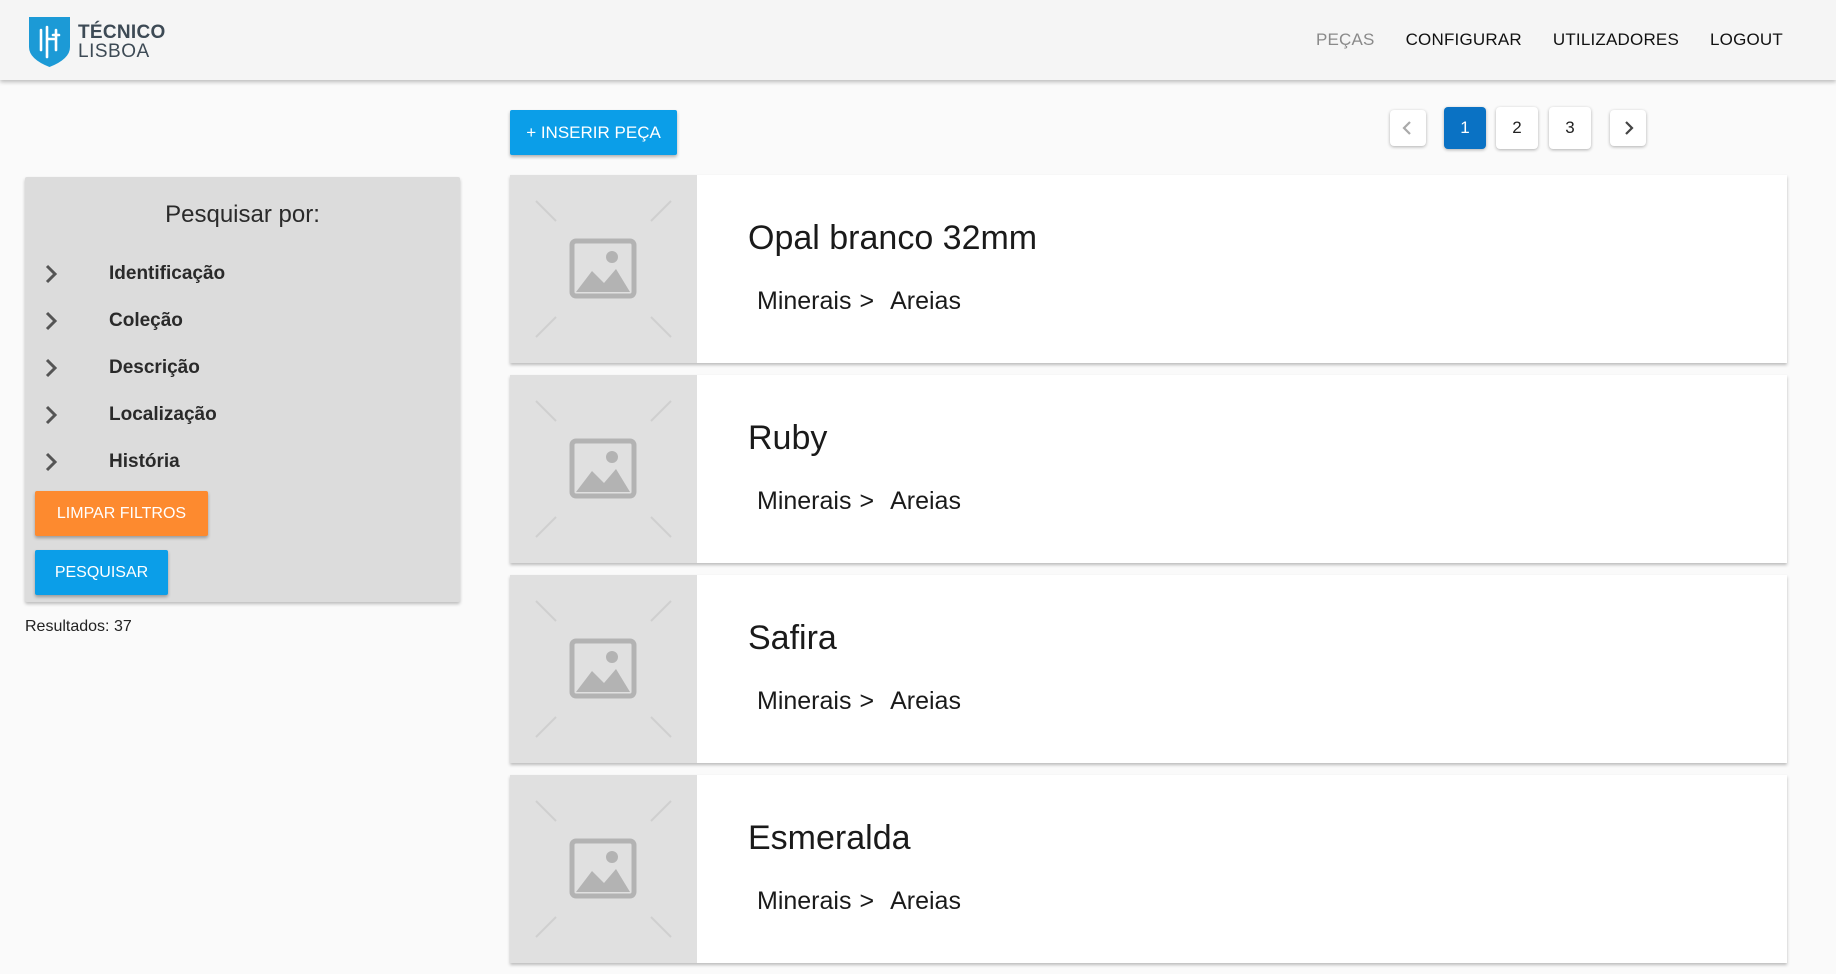 This screenshot has height=974, width=1836. I want to click on filter-label: Descrição, so click(154, 367).